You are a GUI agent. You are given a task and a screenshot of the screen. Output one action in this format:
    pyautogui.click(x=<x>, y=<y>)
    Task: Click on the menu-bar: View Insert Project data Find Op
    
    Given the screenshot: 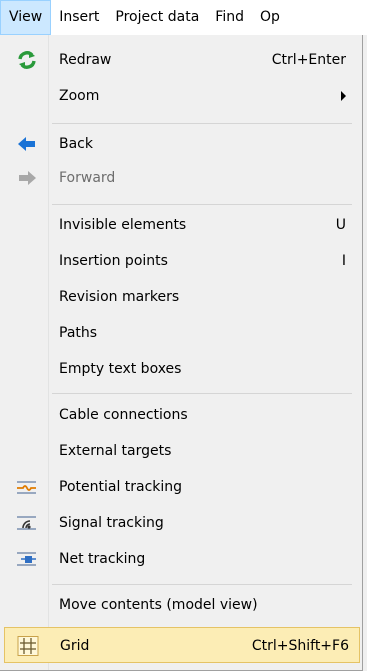 What is the action you would take?
    pyautogui.click(x=183, y=17)
    